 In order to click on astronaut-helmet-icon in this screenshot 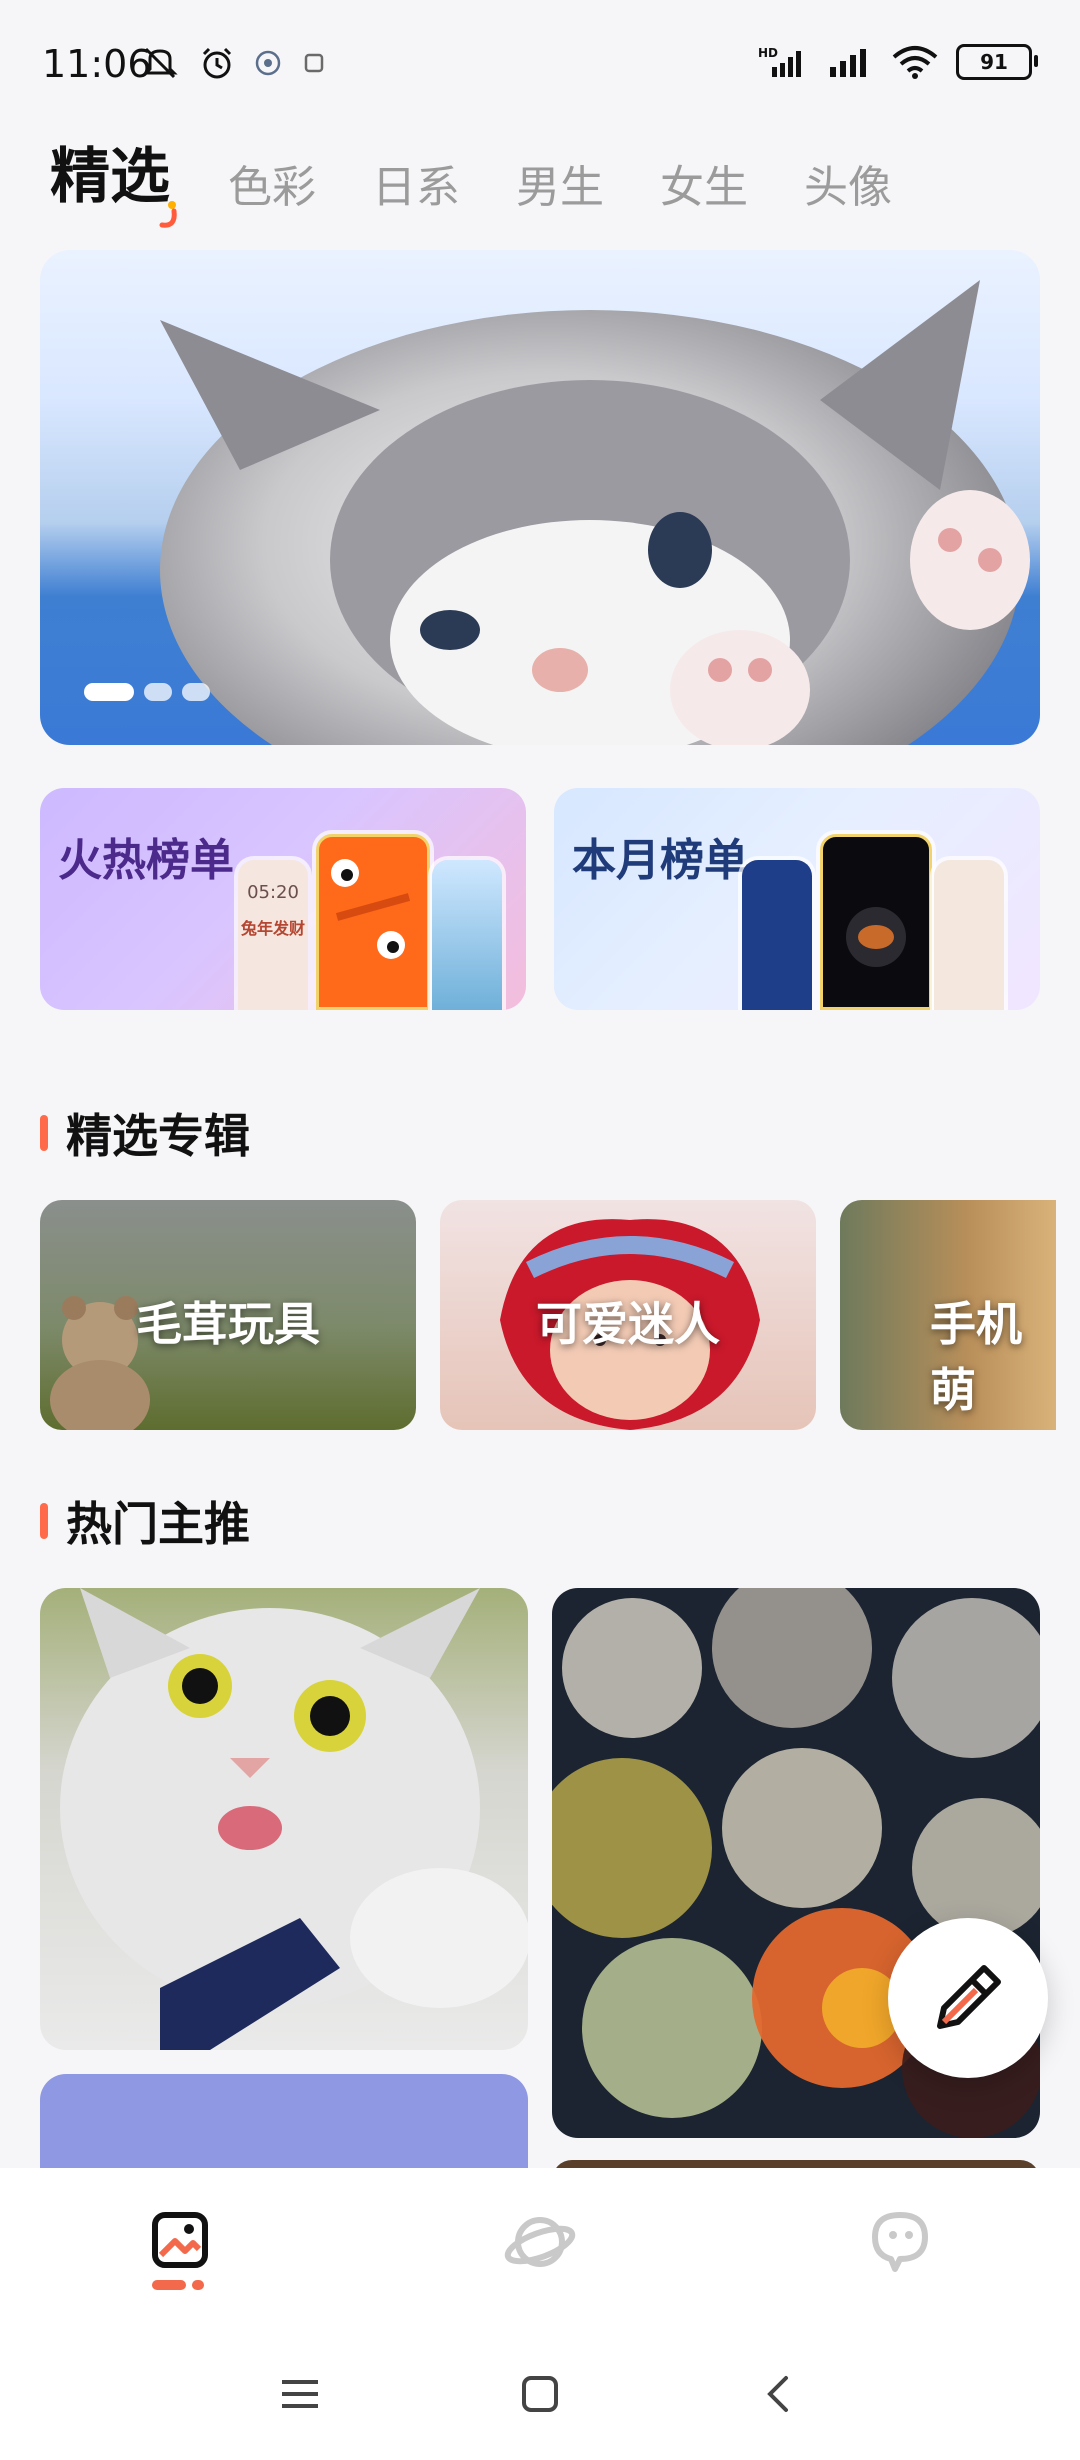, I will do `click(876, 937)`.